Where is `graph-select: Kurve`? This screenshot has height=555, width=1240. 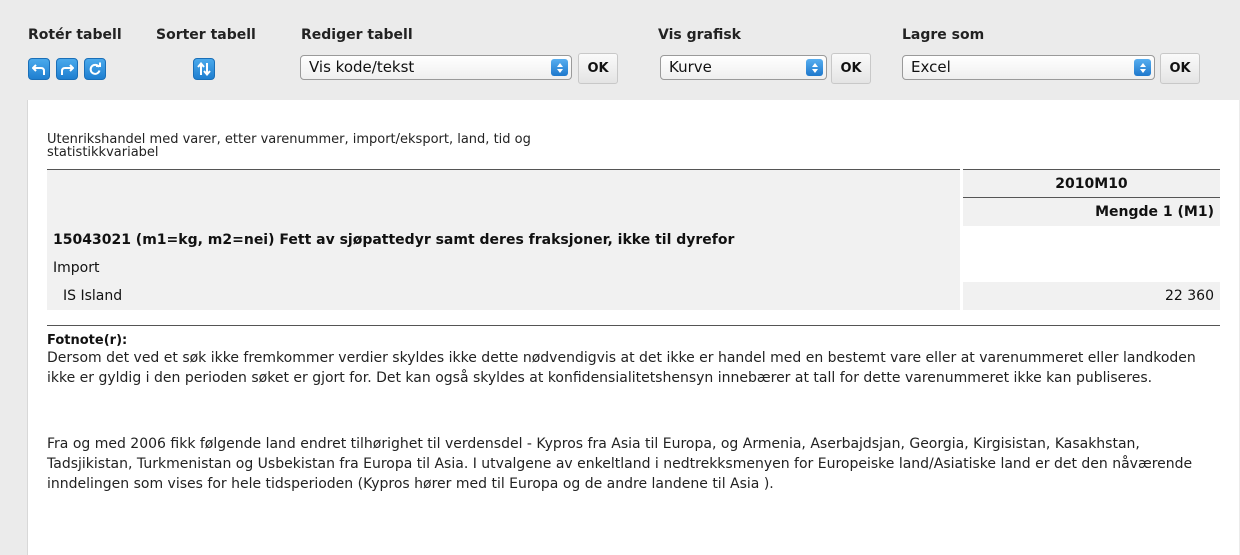 graph-select: Kurve is located at coordinates (743, 67).